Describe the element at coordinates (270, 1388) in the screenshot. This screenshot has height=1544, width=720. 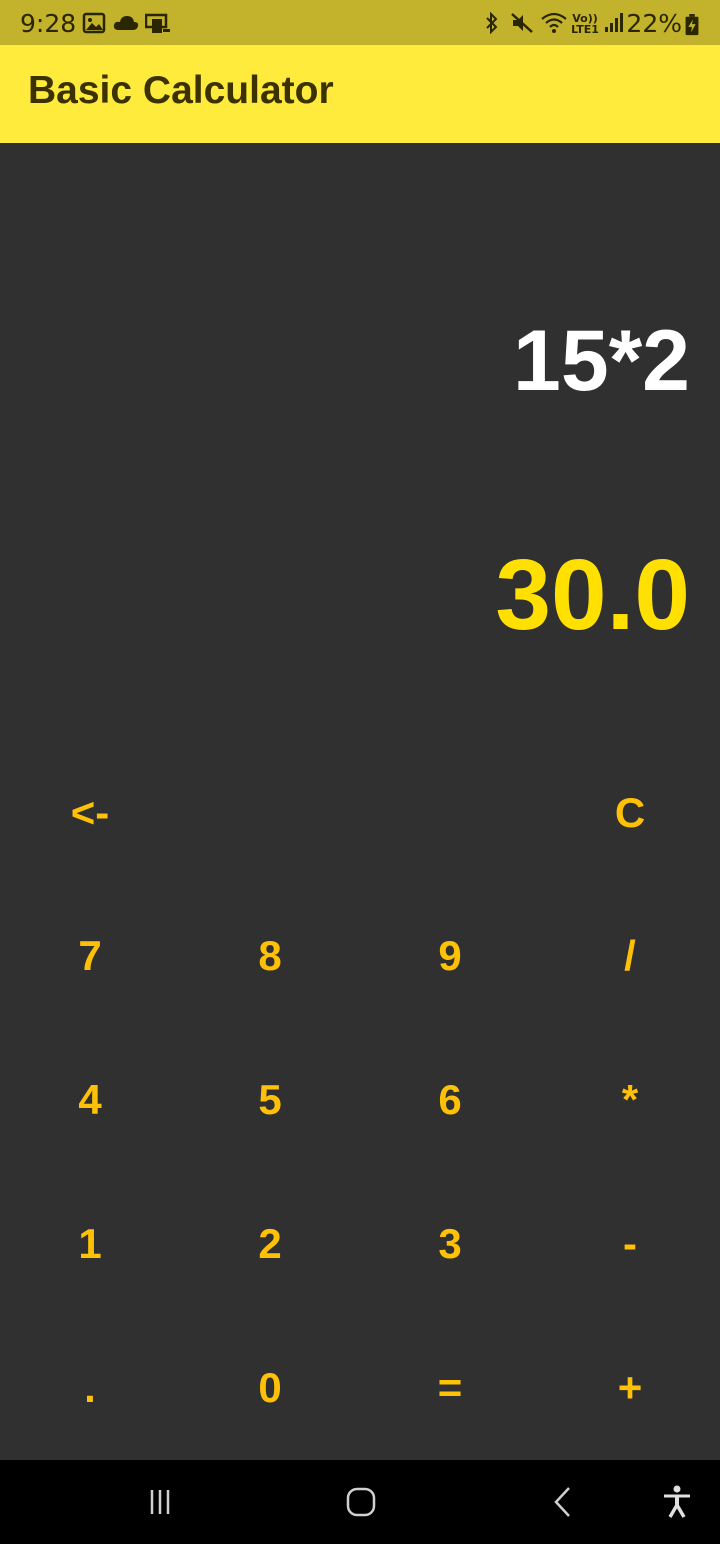
I see `key-0: 0` at that location.